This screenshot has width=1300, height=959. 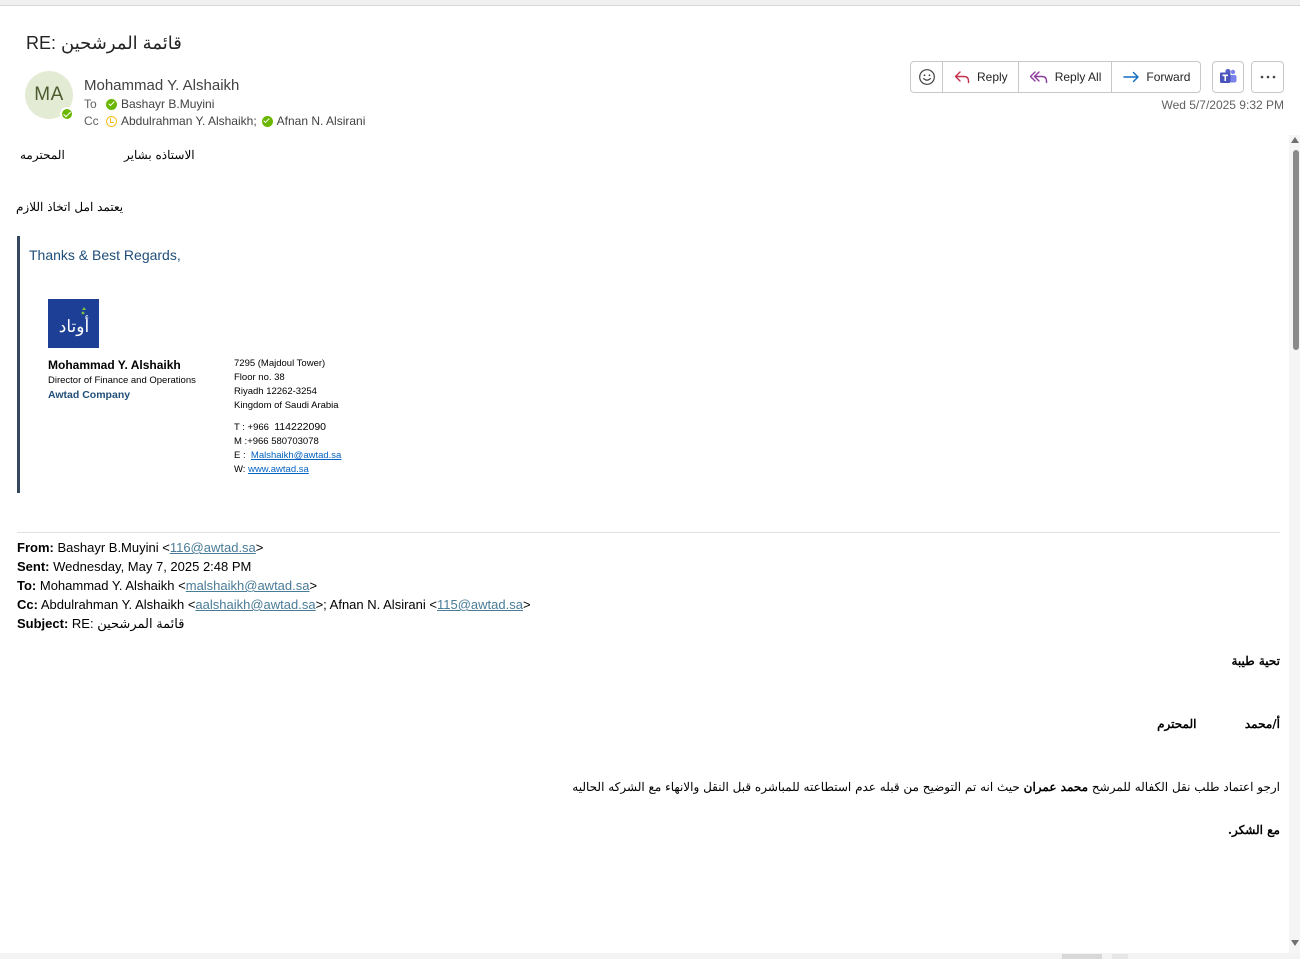 What do you see at coordinates (962, 77) in the screenshot?
I see `reply-arrow-icon` at bounding box center [962, 77].